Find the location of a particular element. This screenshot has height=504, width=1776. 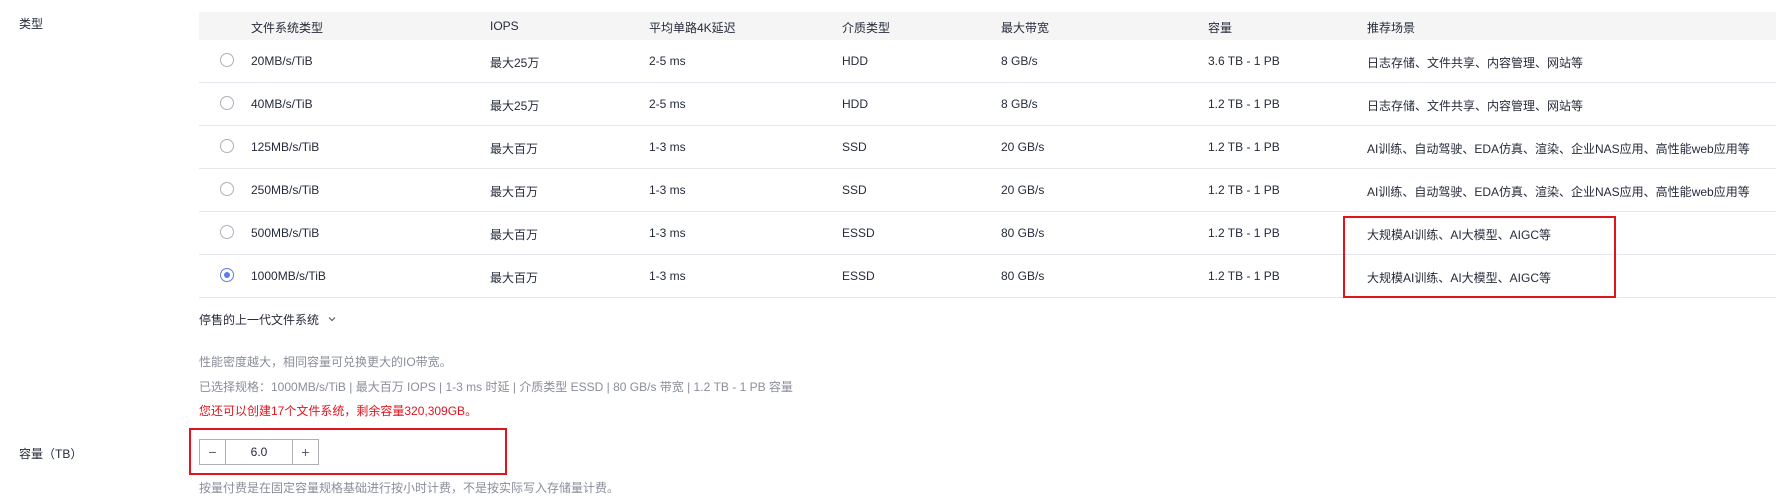

col-header-bandwidth: 最大带宽 is located at coordinates (1025, 28).